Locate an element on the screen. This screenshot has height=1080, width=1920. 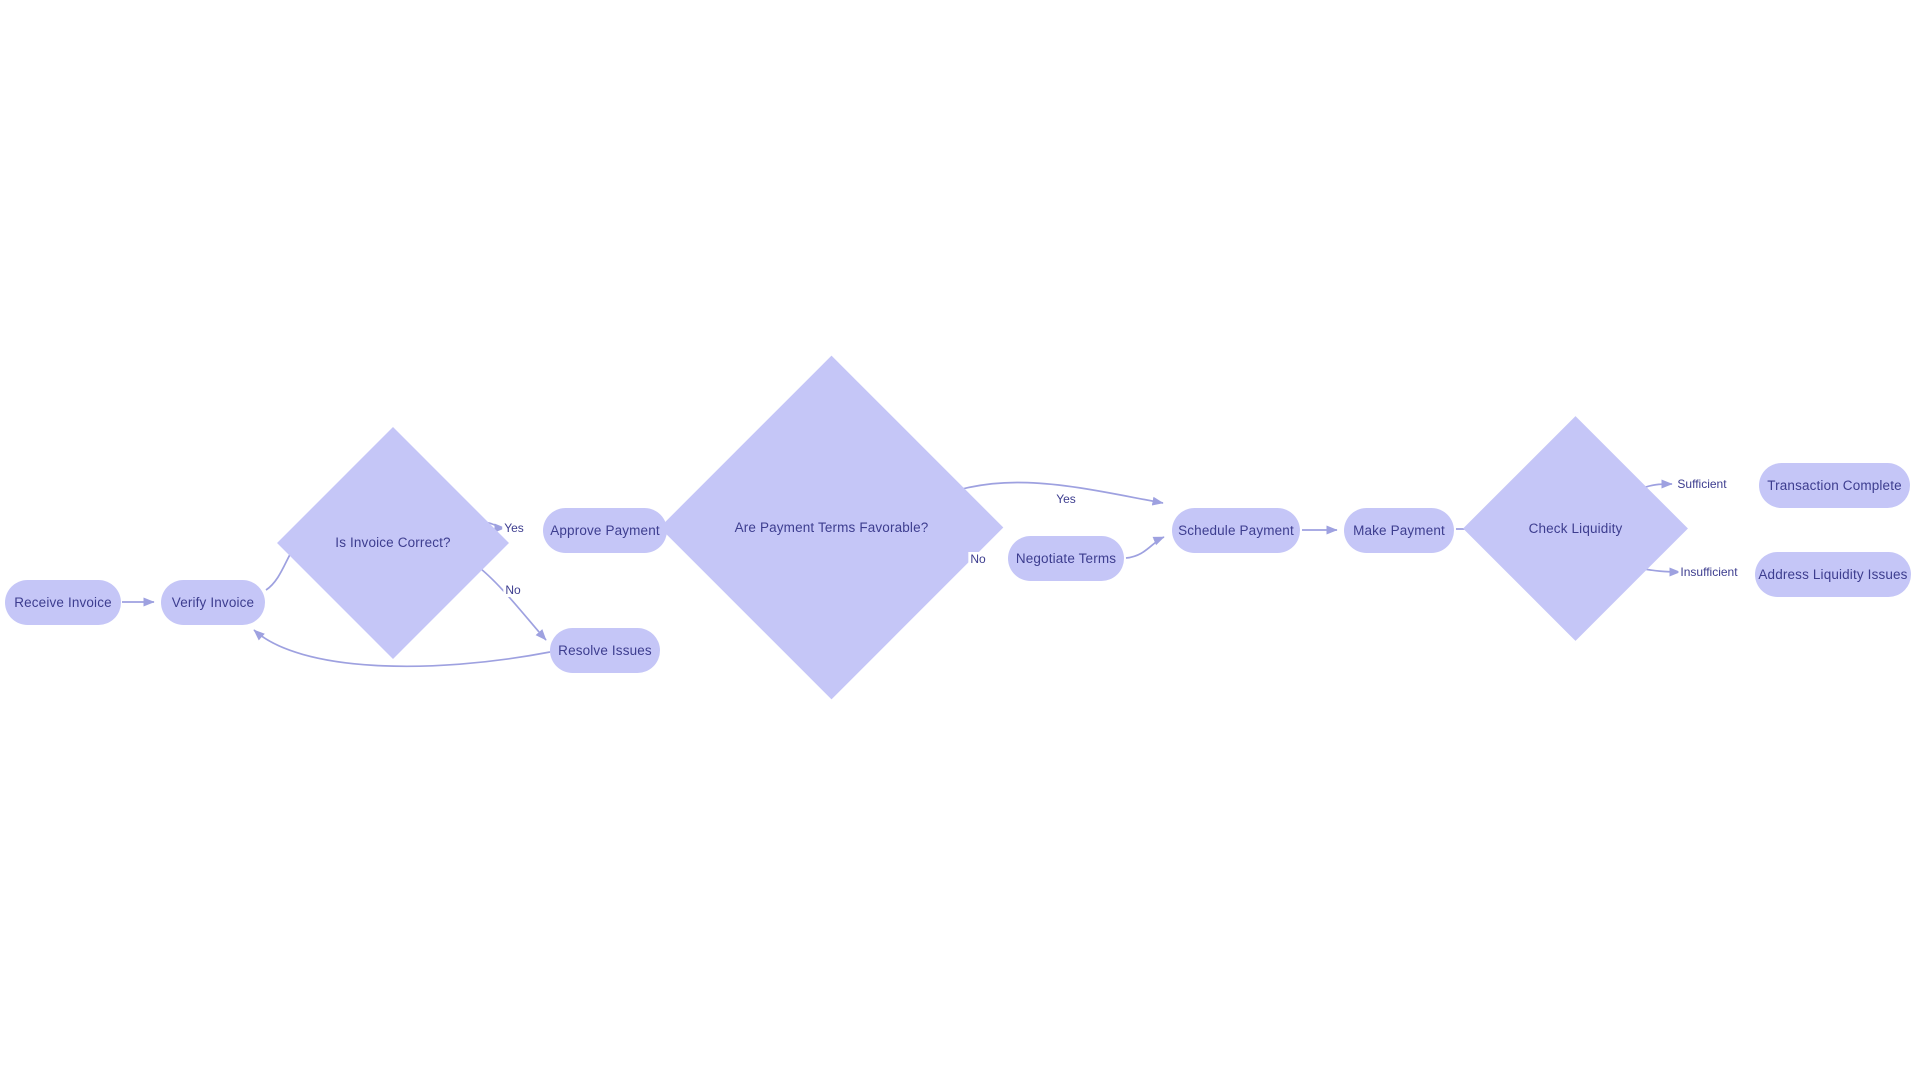
node-make-payment: Make Payment is located at coordinates (1399, 530).